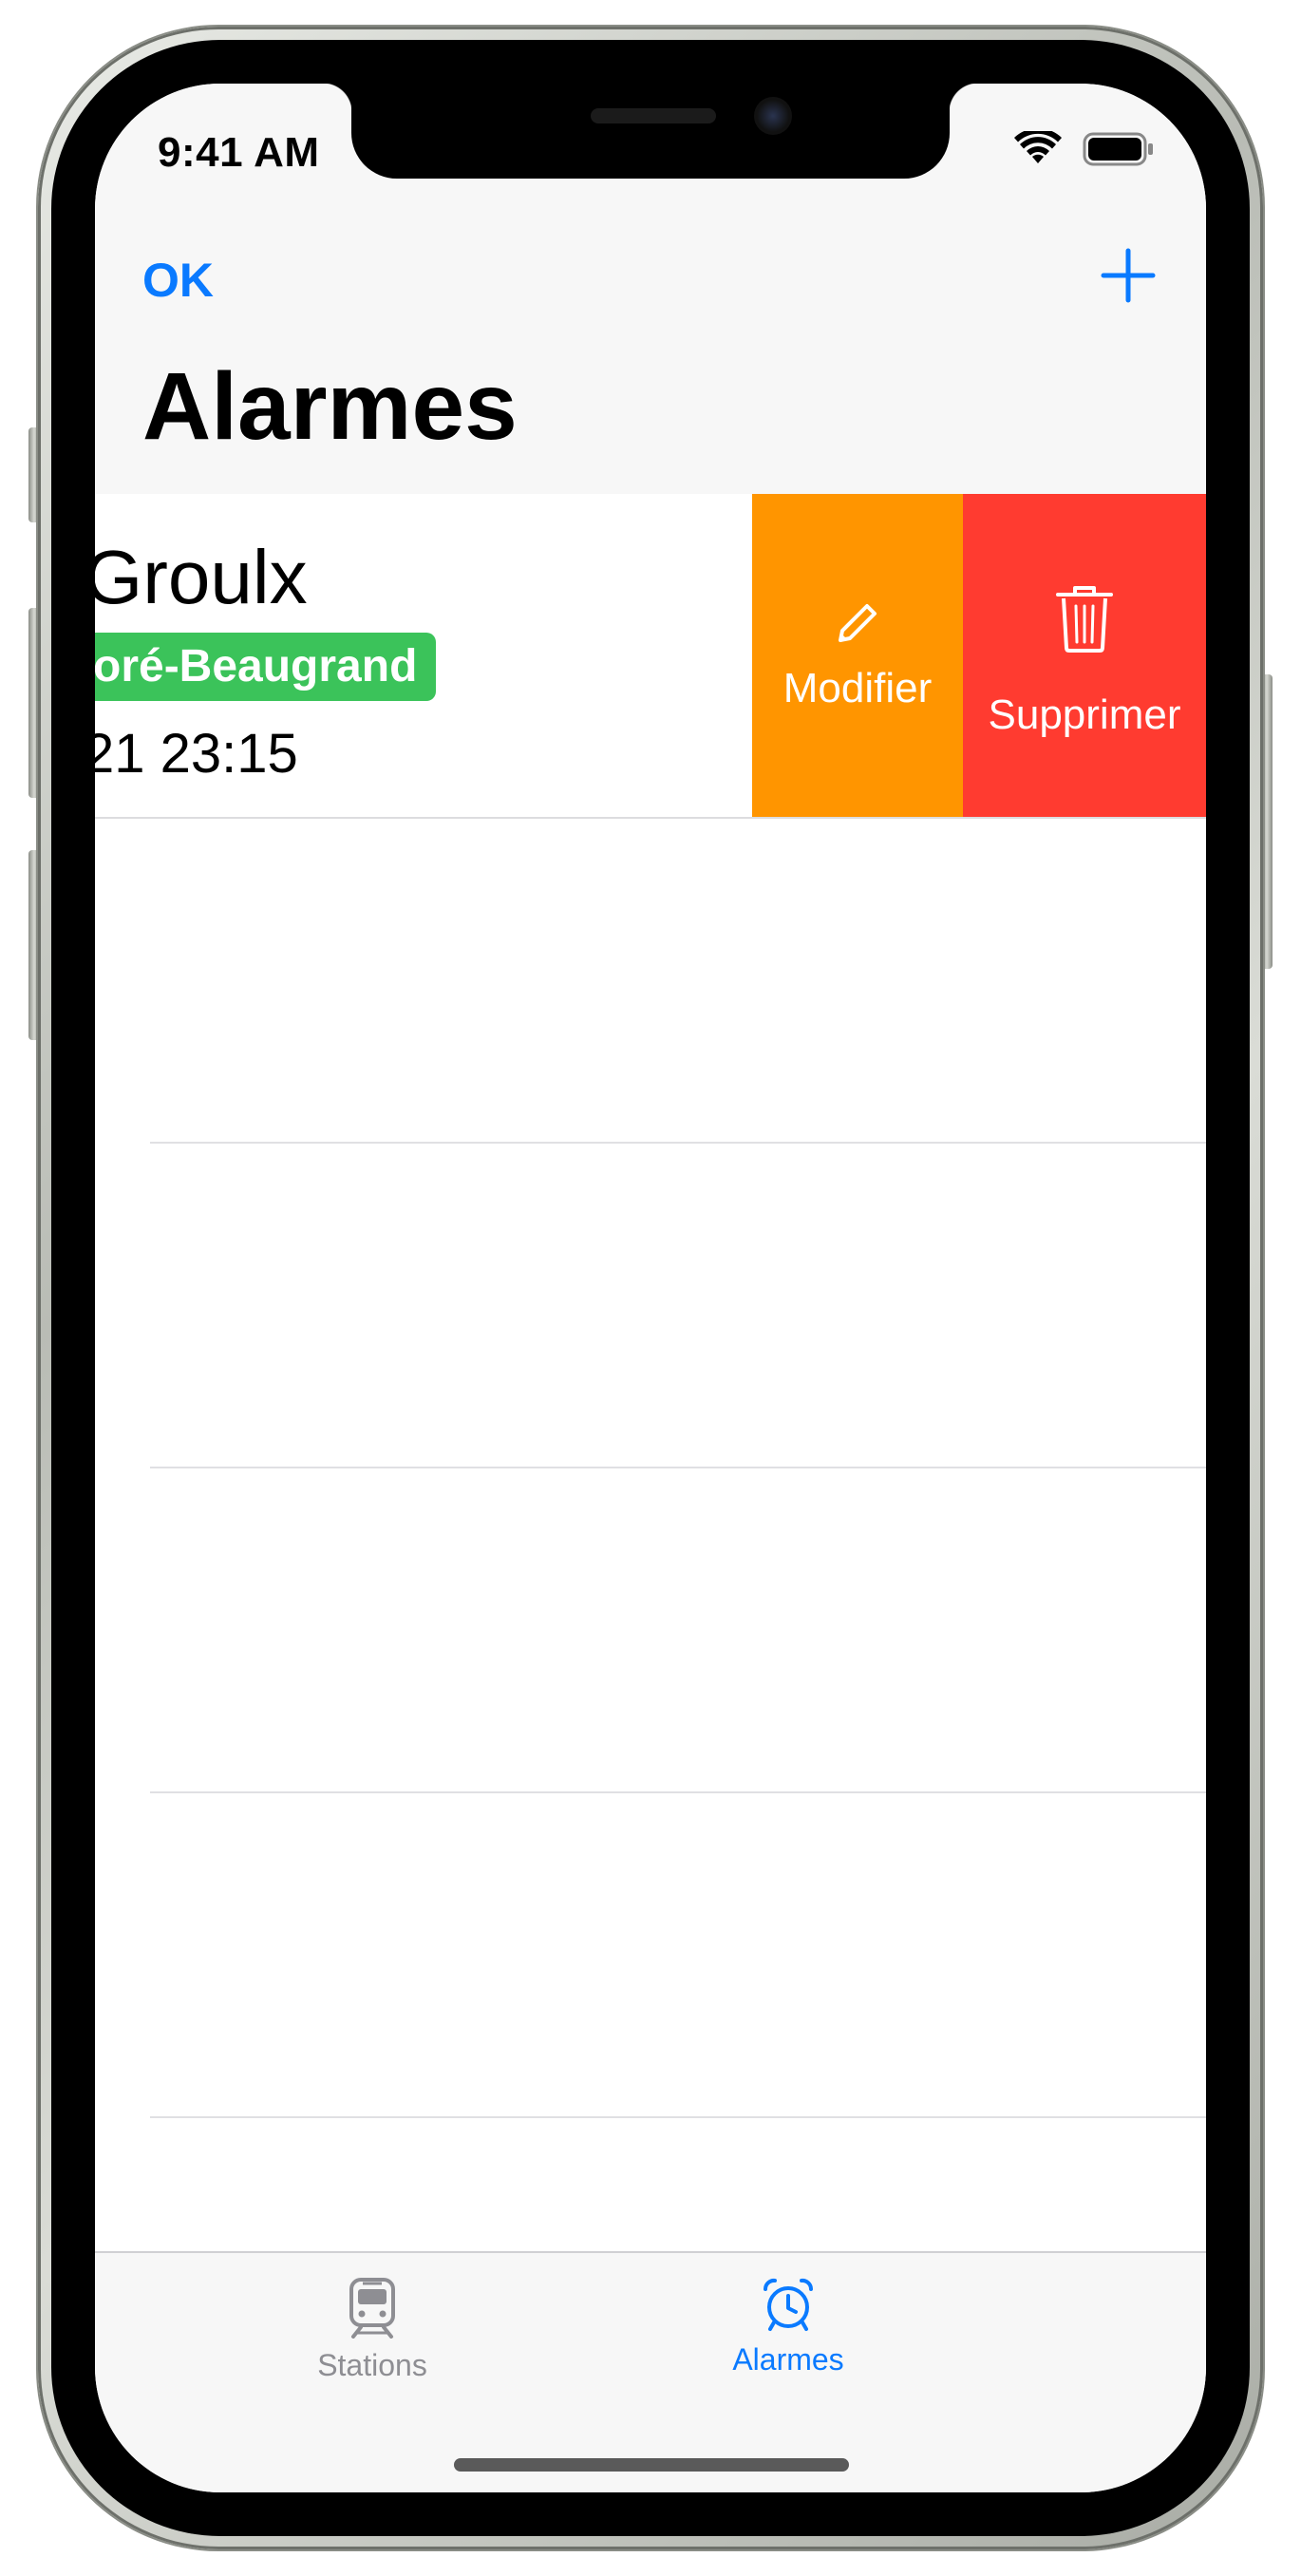  What do you see at coordinates (1084, 714) in the screenshot?
I see `delete-action-label: Supprimer` at bounding box center [1084, 714].